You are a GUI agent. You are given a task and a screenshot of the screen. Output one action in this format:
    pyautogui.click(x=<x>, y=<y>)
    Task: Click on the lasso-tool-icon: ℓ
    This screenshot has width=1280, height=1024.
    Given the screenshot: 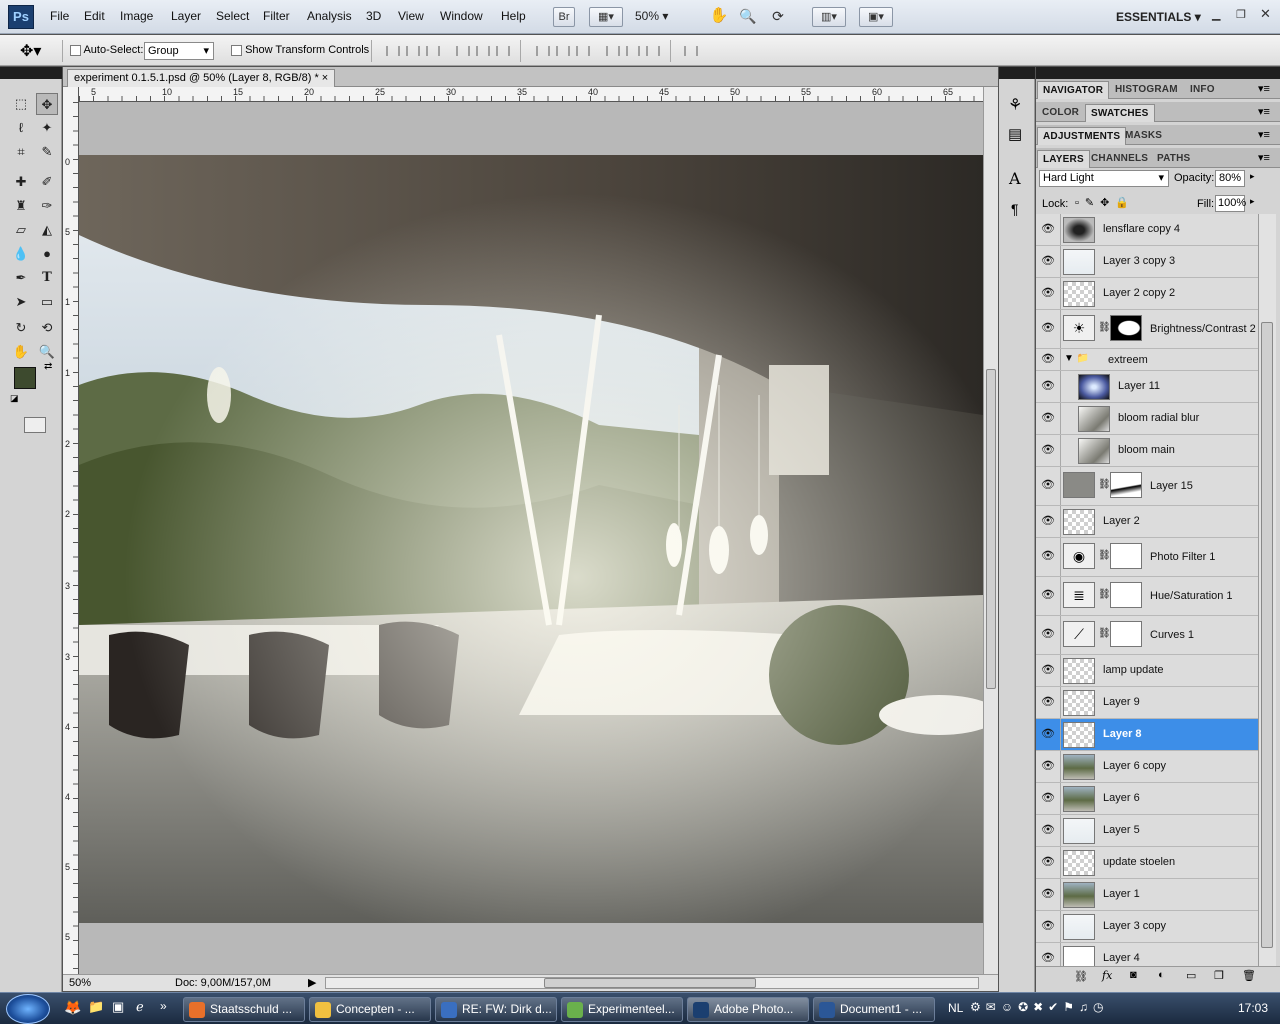 What is the action you would take?
    pyautogui.click(x=21, y=128)
    